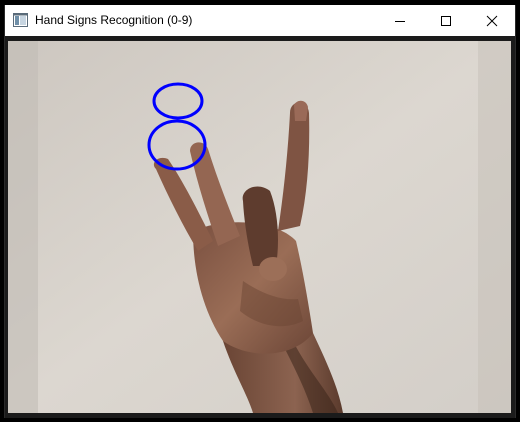 The width and height of the screenshot is (520, 422). I want to click on title-bar: Hand Signs Recognition (0-9), so click(260, 20).